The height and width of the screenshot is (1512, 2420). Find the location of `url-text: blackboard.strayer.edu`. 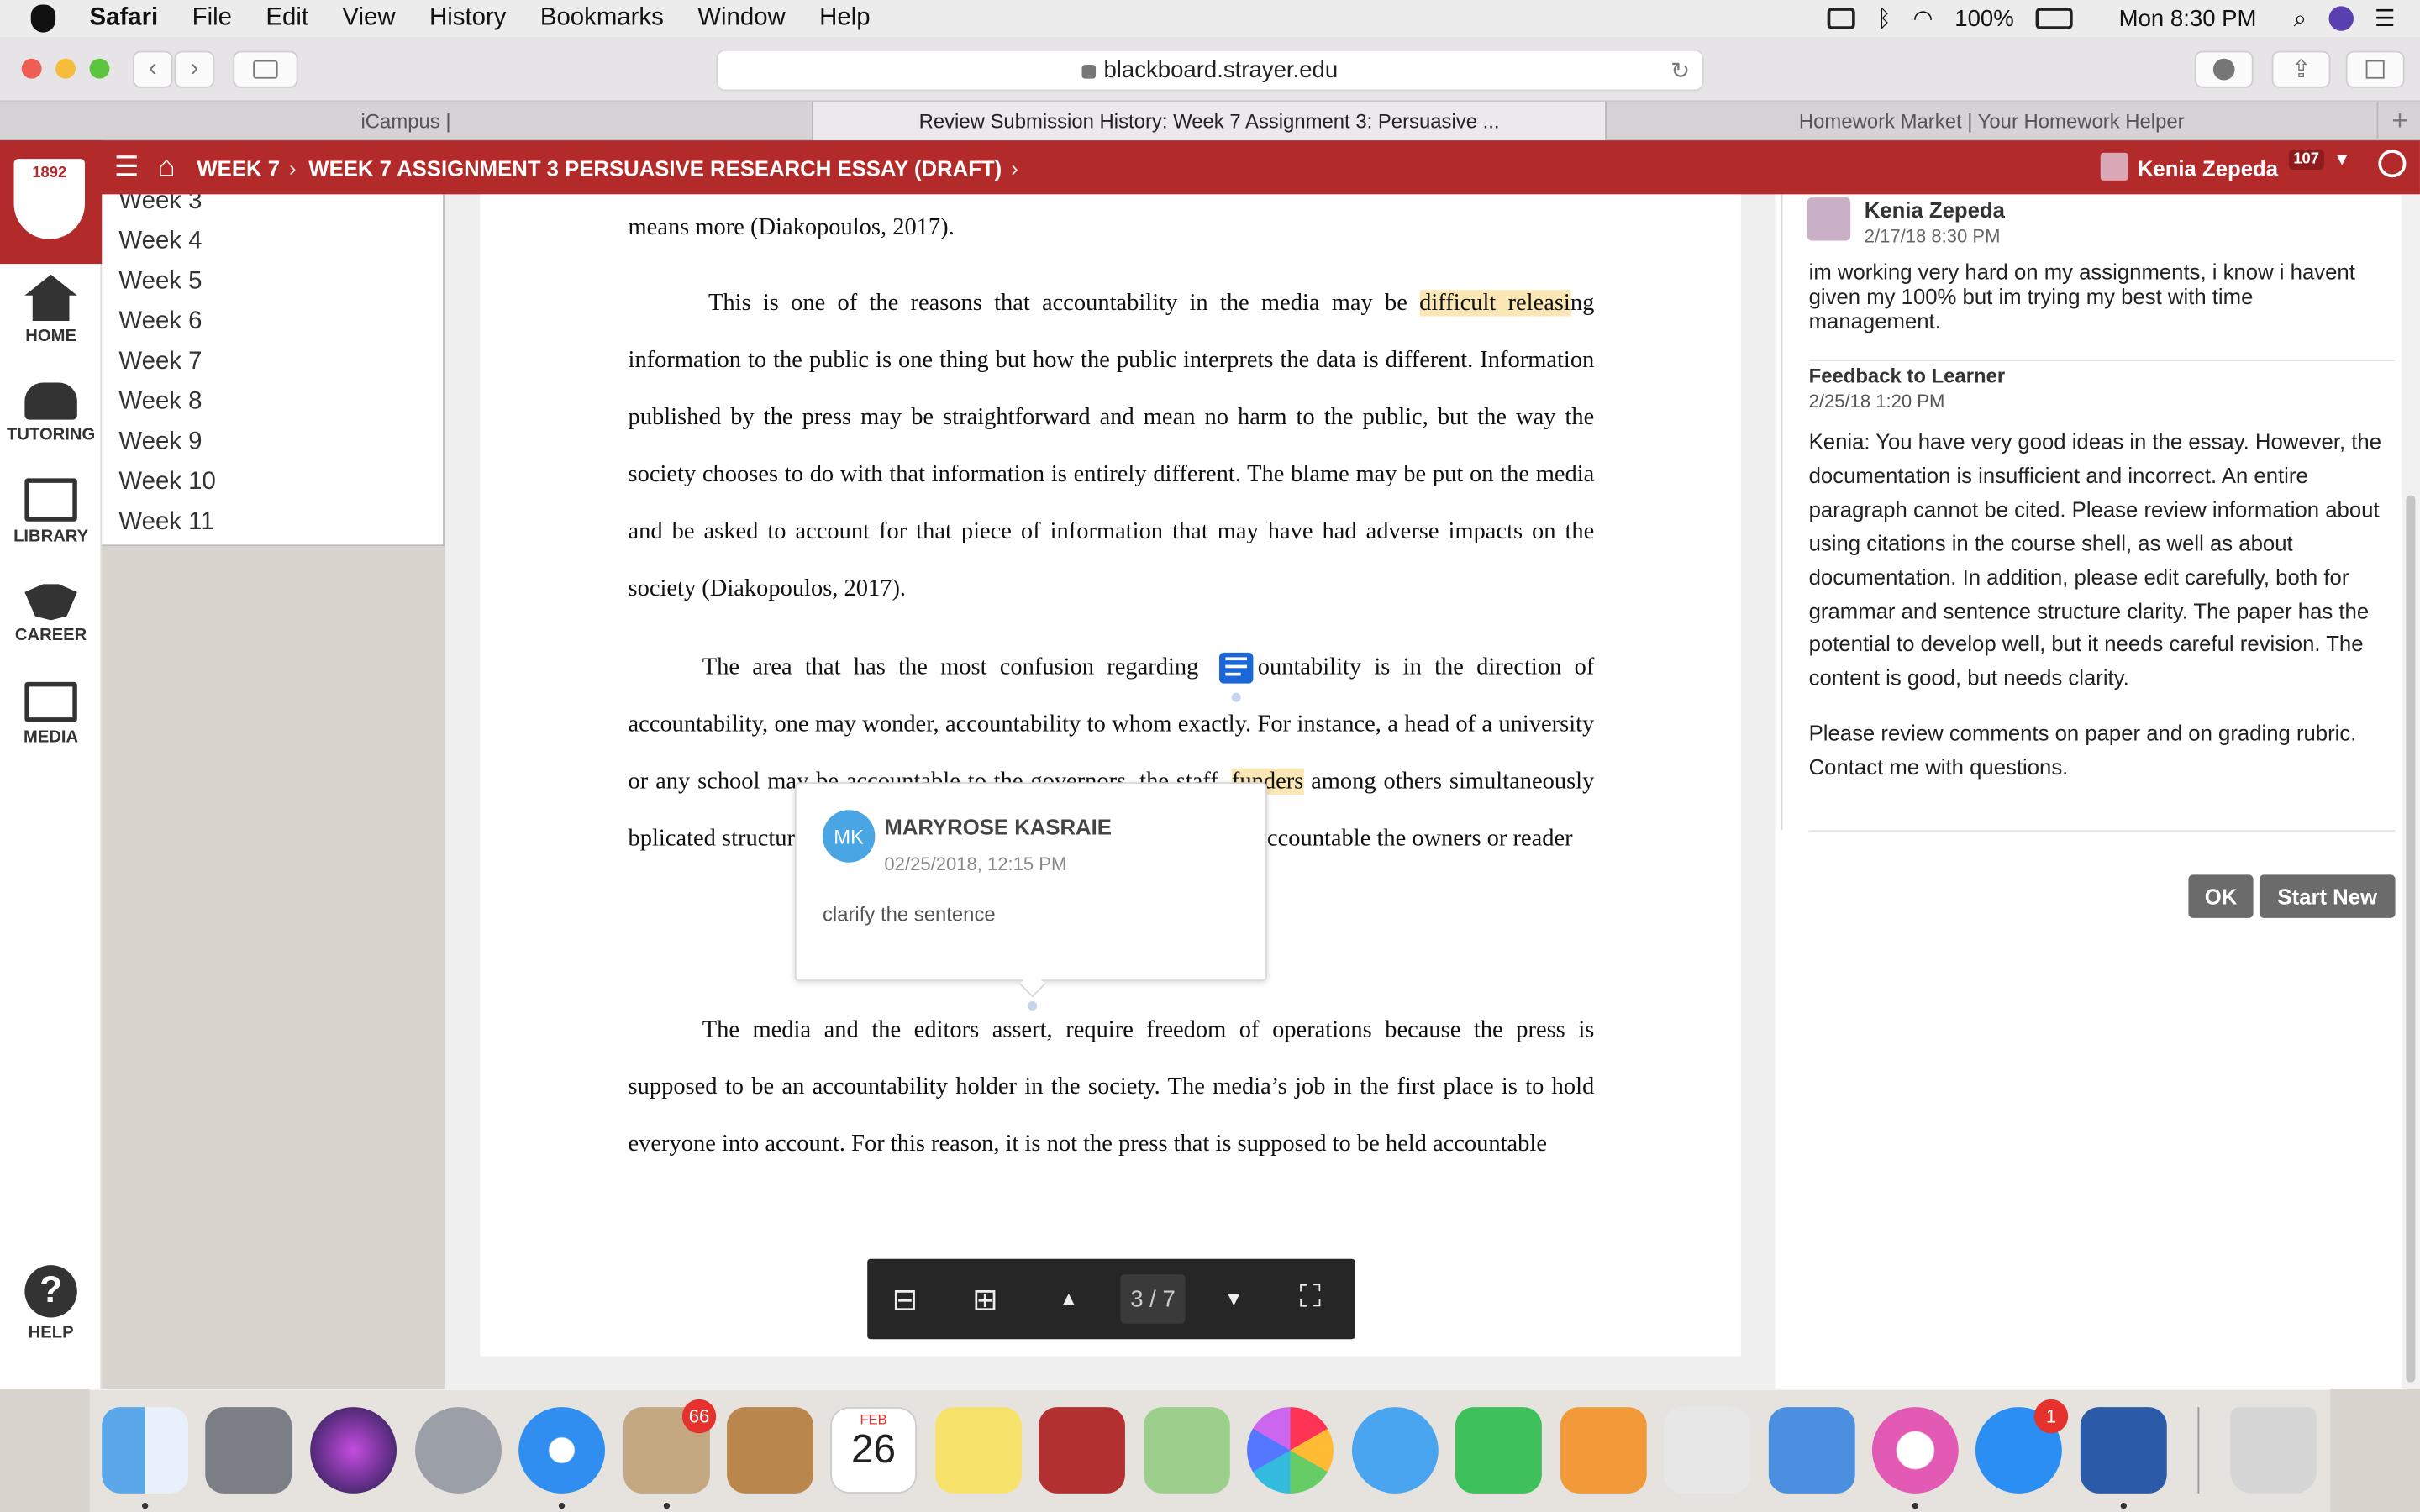

url-text: blackboard.strayer.edu is located at coordinates (1221, 70).